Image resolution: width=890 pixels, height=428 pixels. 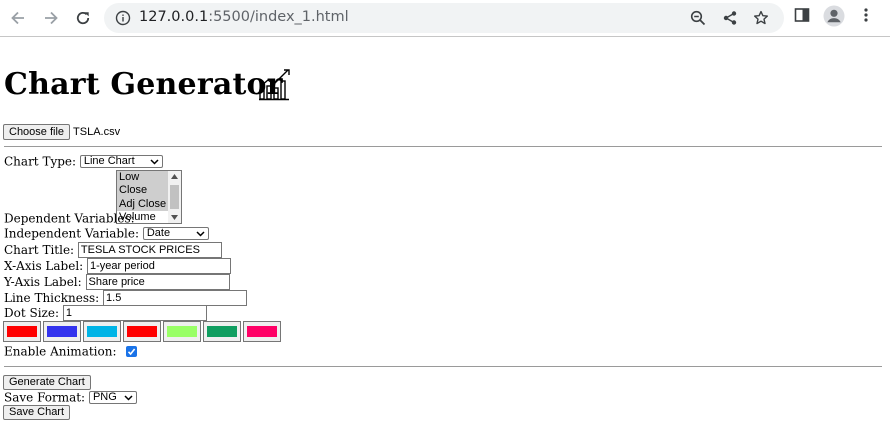 I want to click on url-host: 127.0.0.1, so click(x=174, y=17).